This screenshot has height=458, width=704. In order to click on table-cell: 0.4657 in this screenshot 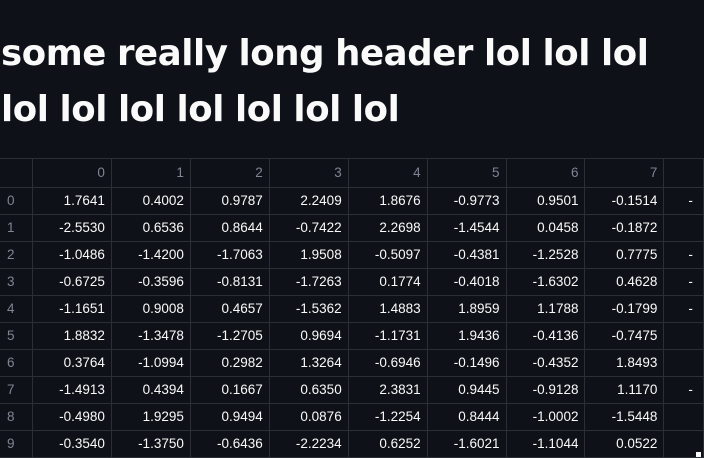, I will do `click(230, 309)`.